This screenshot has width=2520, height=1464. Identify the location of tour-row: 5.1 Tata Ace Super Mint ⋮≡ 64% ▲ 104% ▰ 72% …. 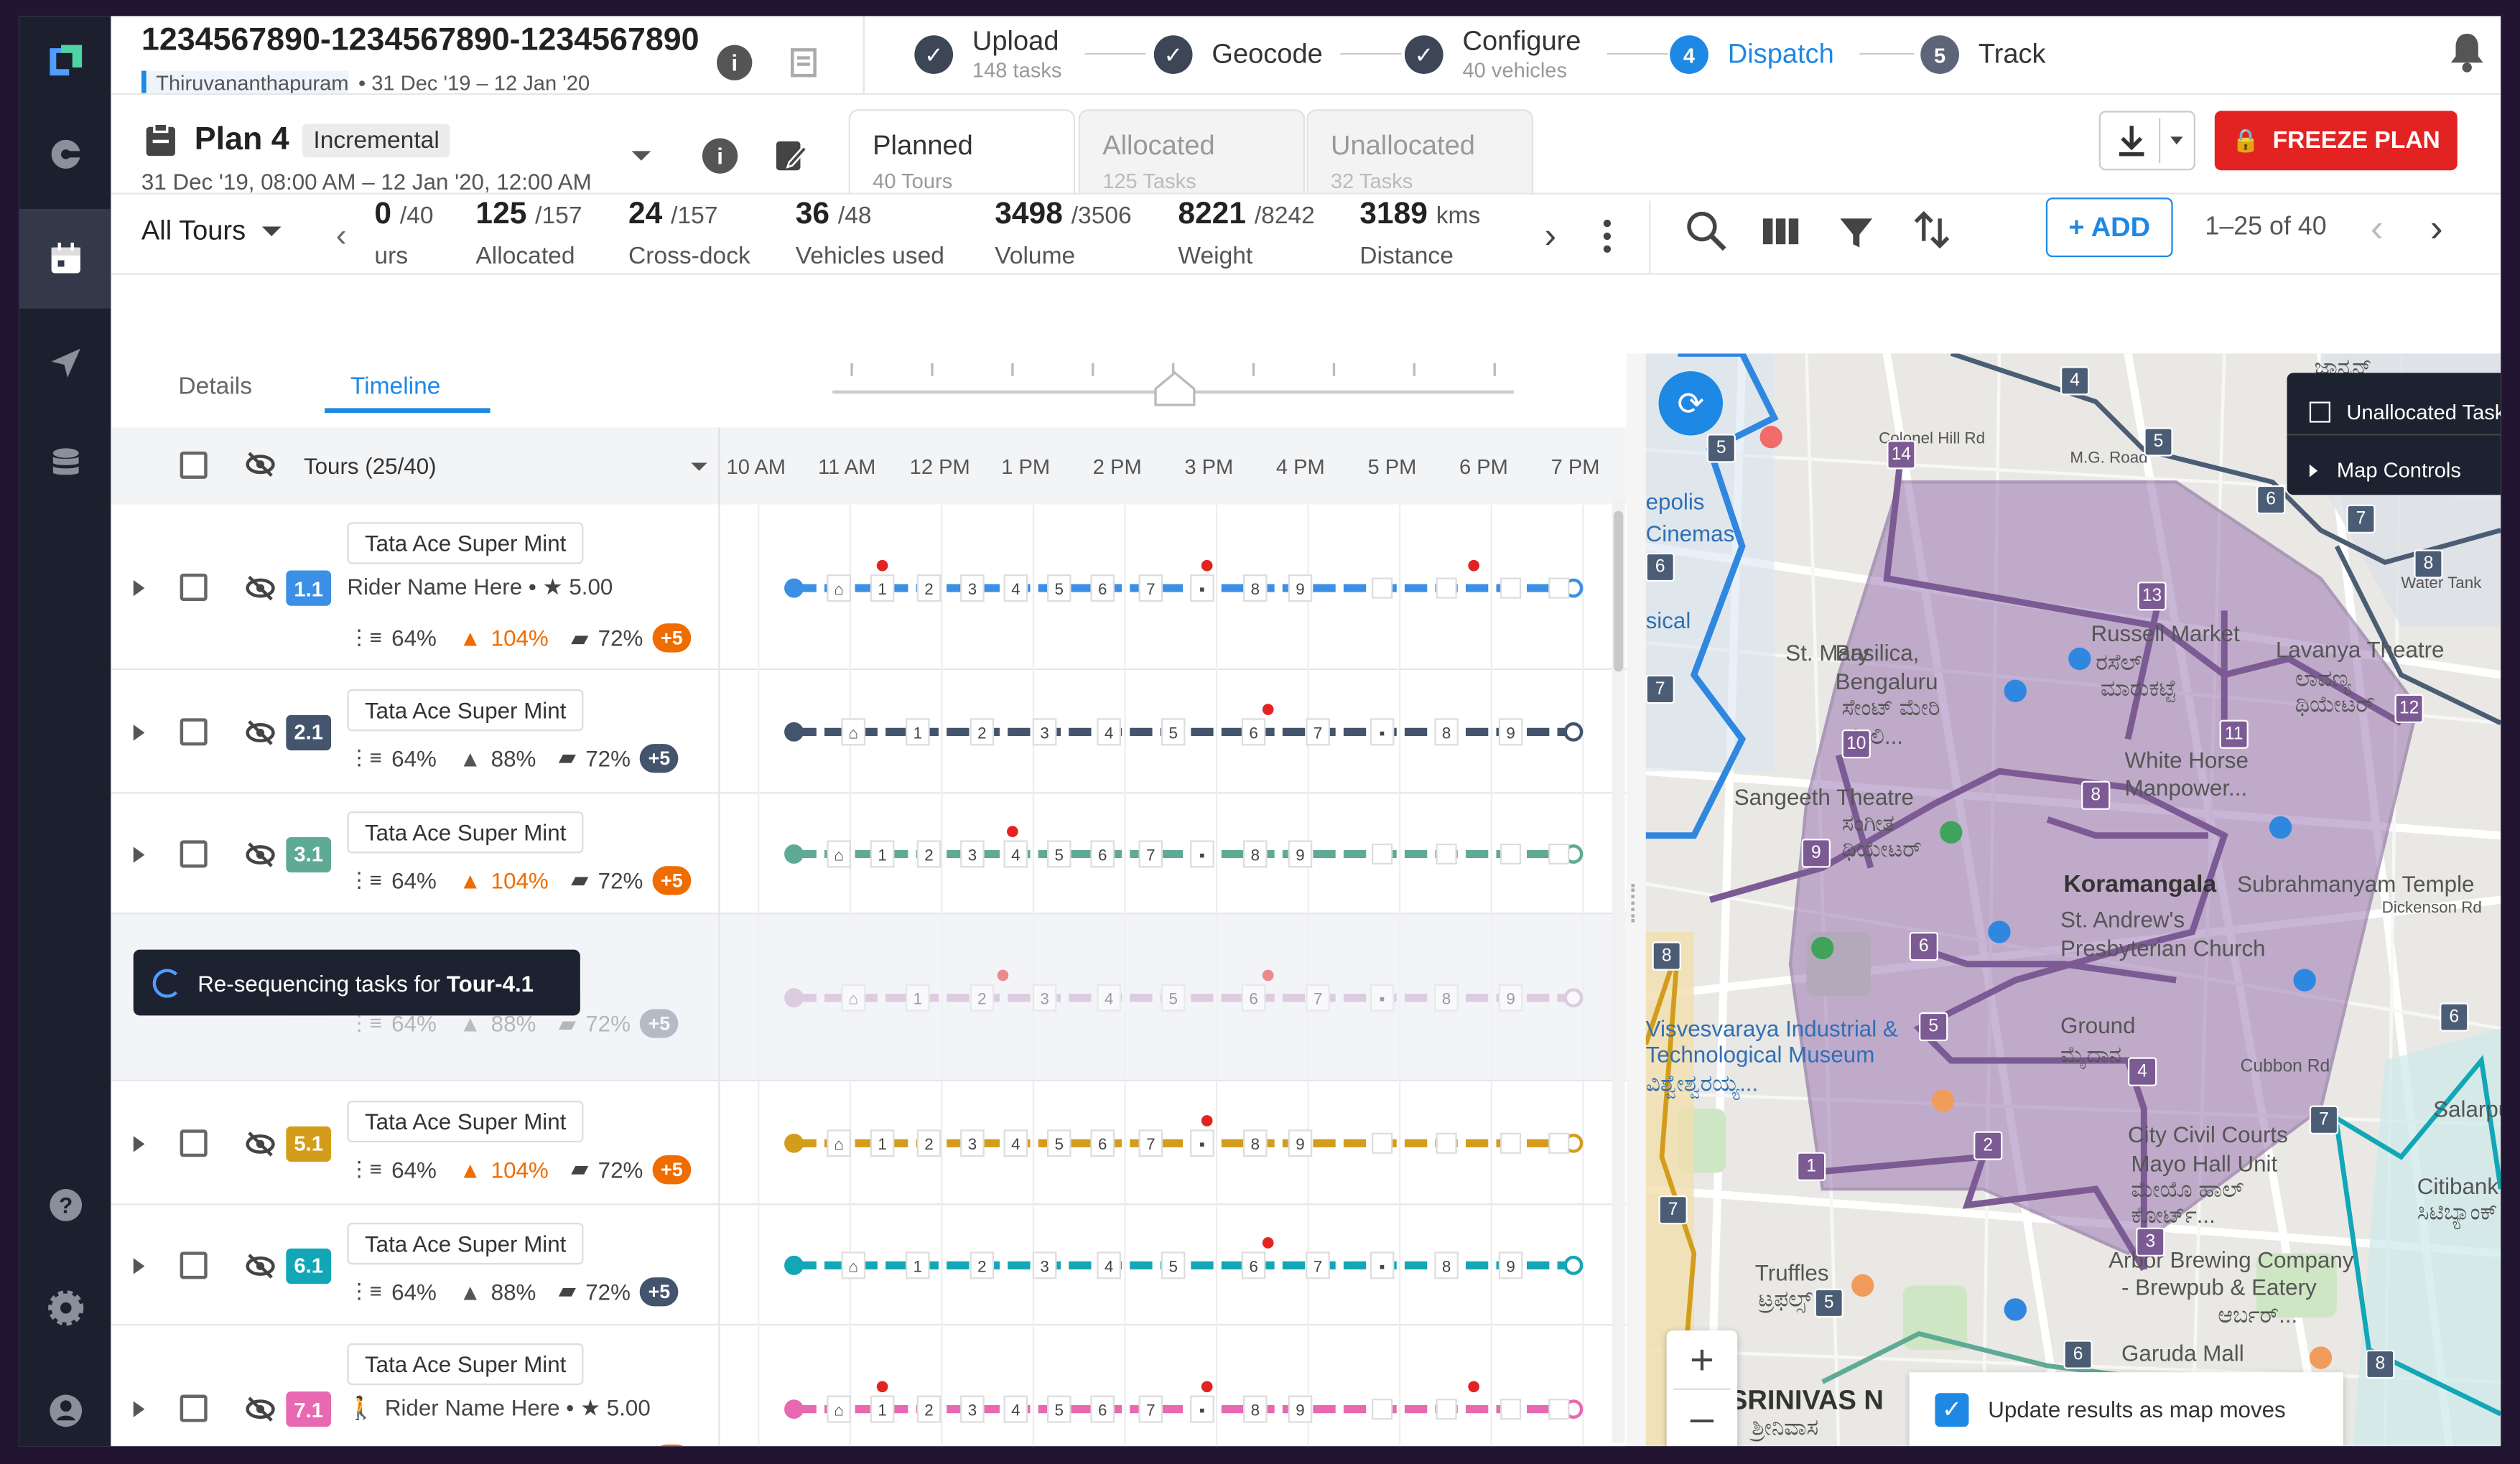
(869, 1143).